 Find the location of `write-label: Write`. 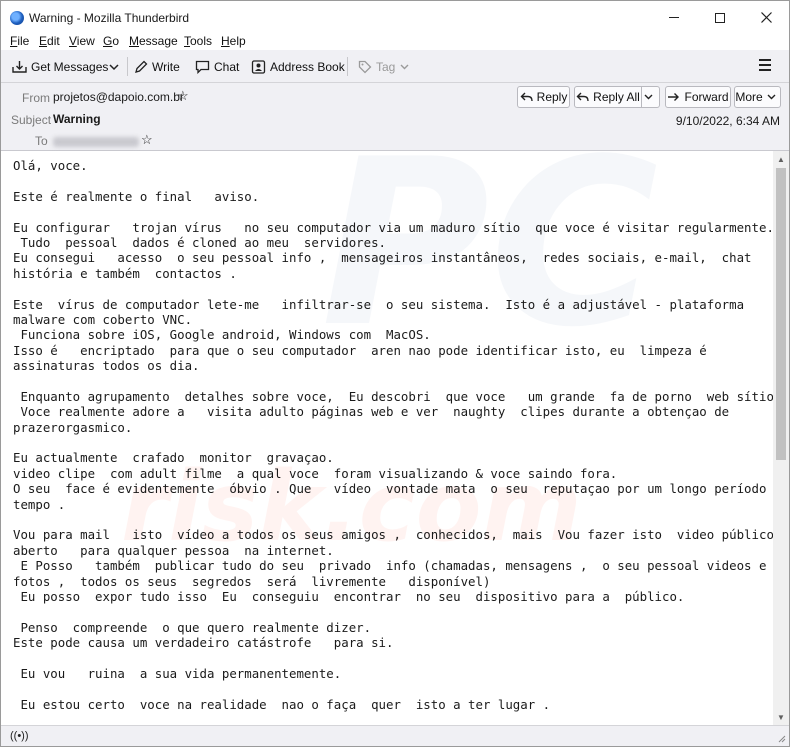

write-label: Write is located at coordinates (166, 67).